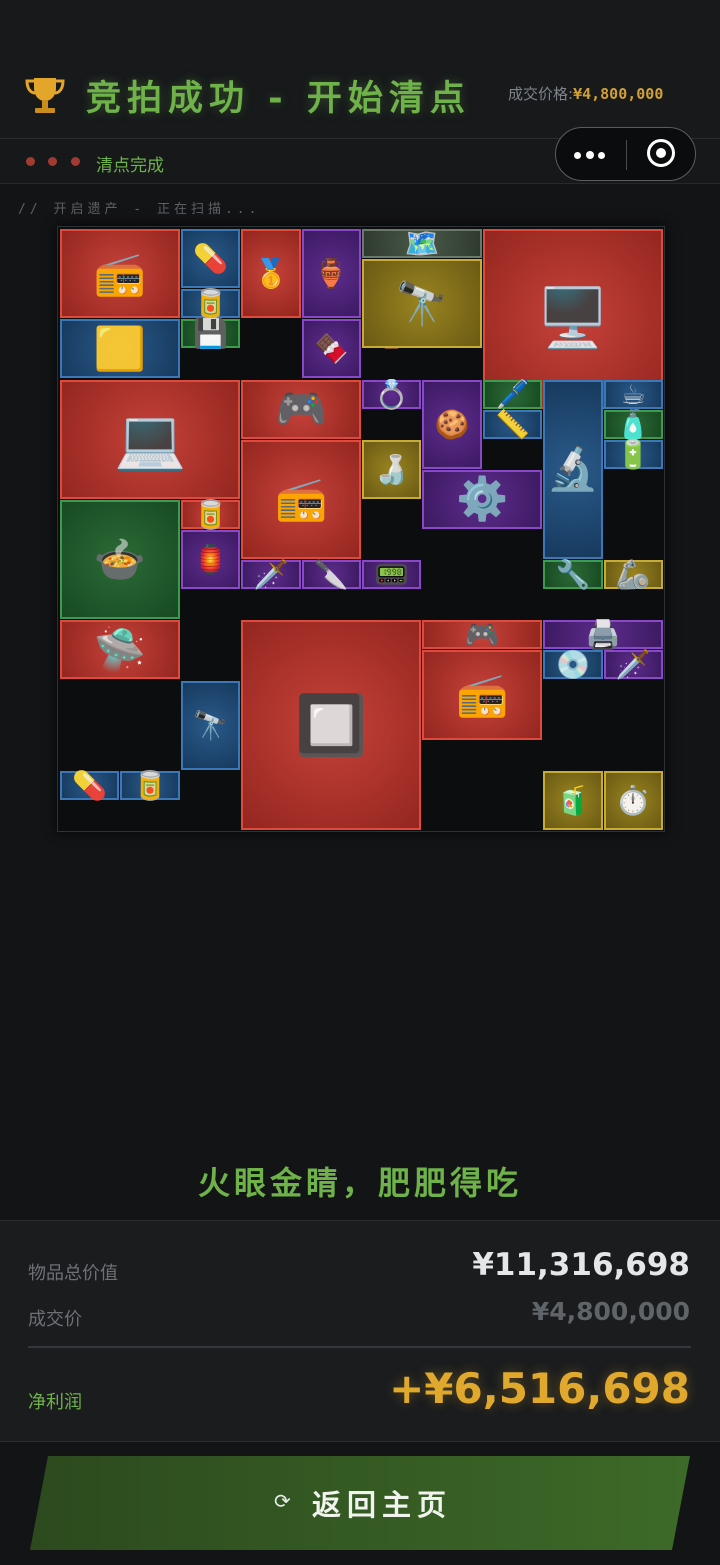  I want to click on inventory-item-teacup: ☕, so click(633, 394).